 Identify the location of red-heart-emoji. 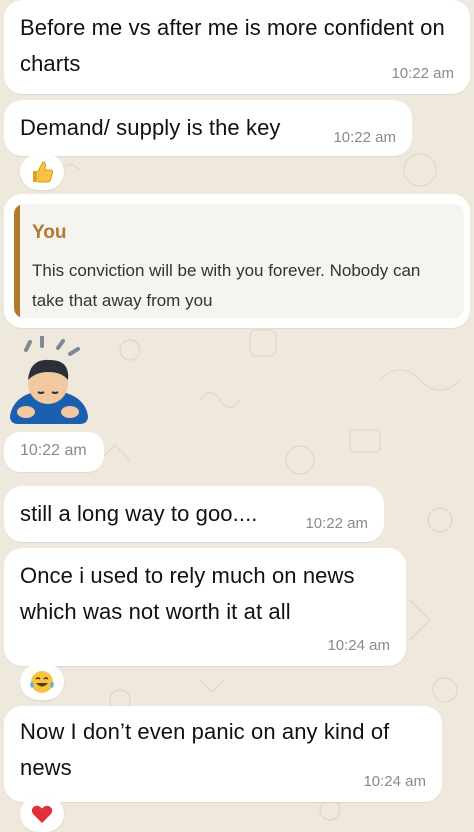
(42, 814).